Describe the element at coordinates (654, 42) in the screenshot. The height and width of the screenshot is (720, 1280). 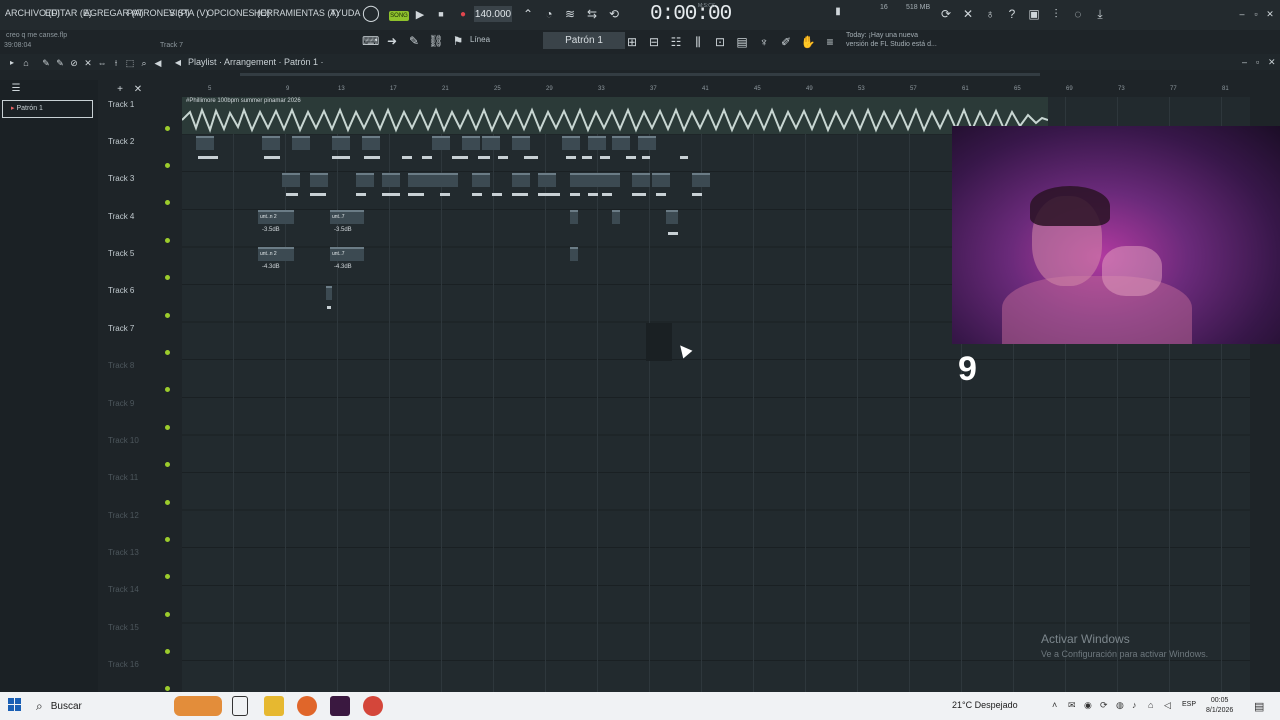
I see `piano-roll-icon: ⊟` at that location.